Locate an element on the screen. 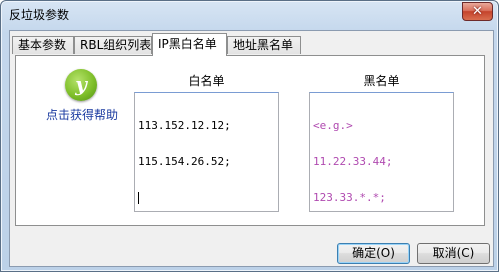 The height and width of the screenshot is (272, 499). blacklist-line: <e.g.> is located at coordinates (333, 125).